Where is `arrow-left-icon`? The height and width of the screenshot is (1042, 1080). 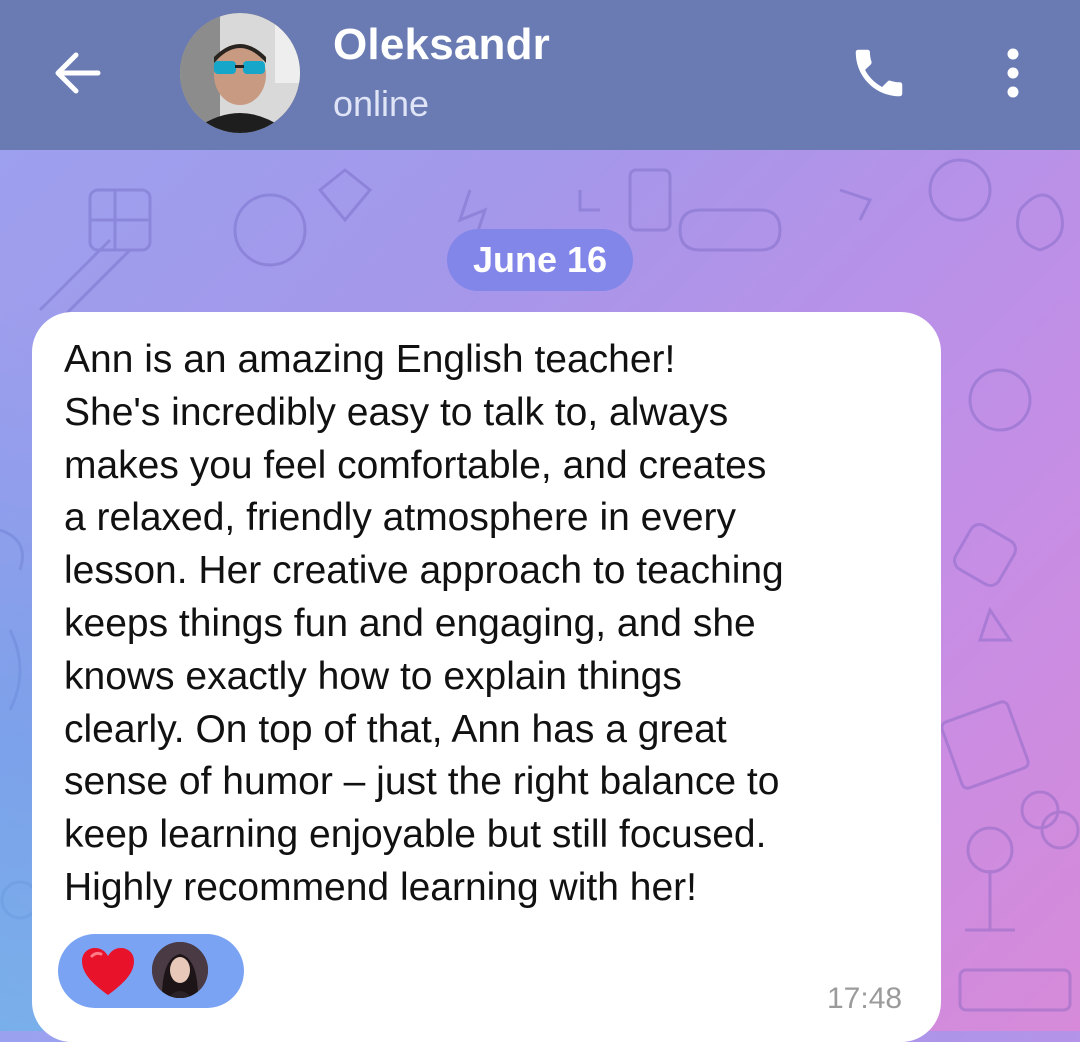
arrow-left-icon is located at coordinates (78, 73).